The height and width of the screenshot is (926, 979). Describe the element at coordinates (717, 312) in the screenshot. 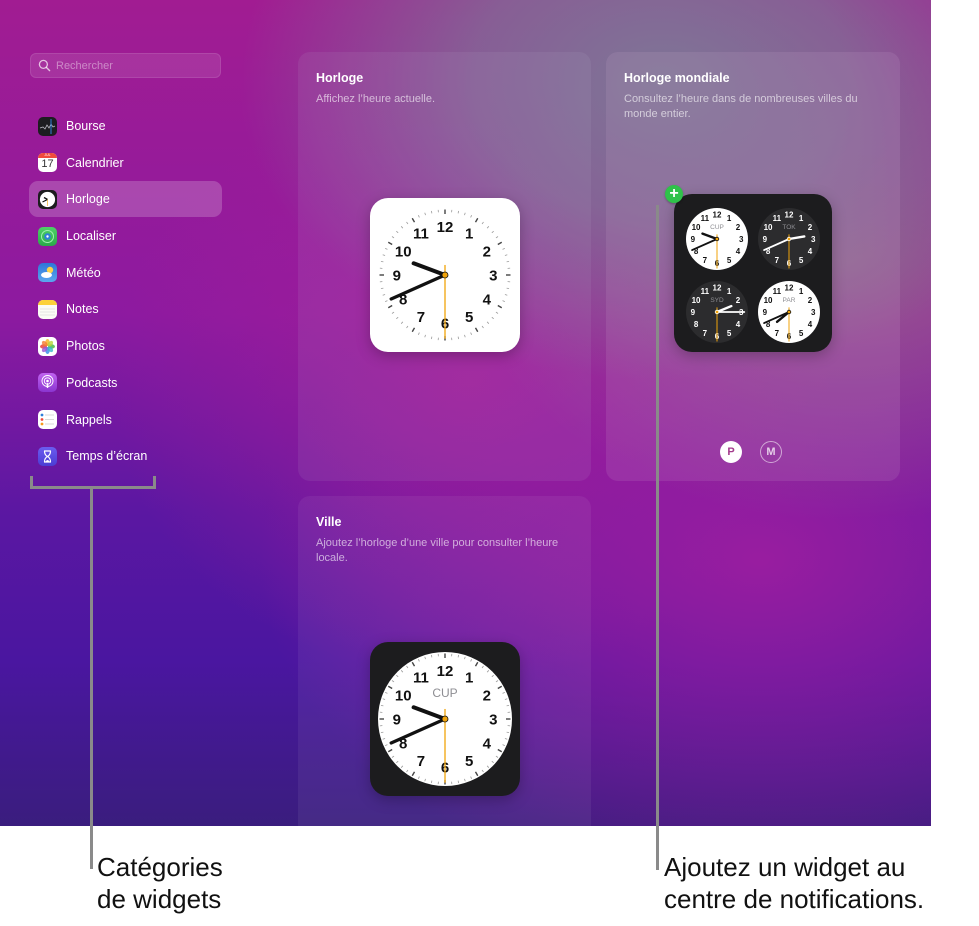

I see `clock-SYD: 123456789101112SYD` at that location.